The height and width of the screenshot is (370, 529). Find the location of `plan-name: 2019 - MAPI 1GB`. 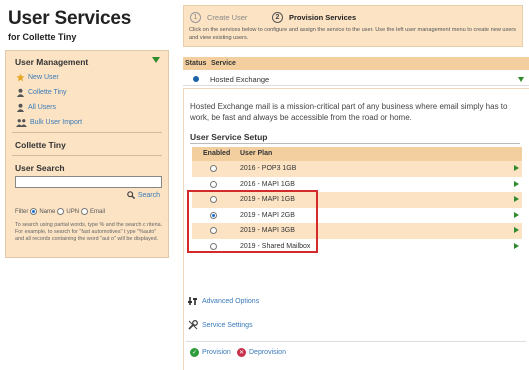

plan-name: 2019 - MAPI 1GB is located at coordinates (267, 199).